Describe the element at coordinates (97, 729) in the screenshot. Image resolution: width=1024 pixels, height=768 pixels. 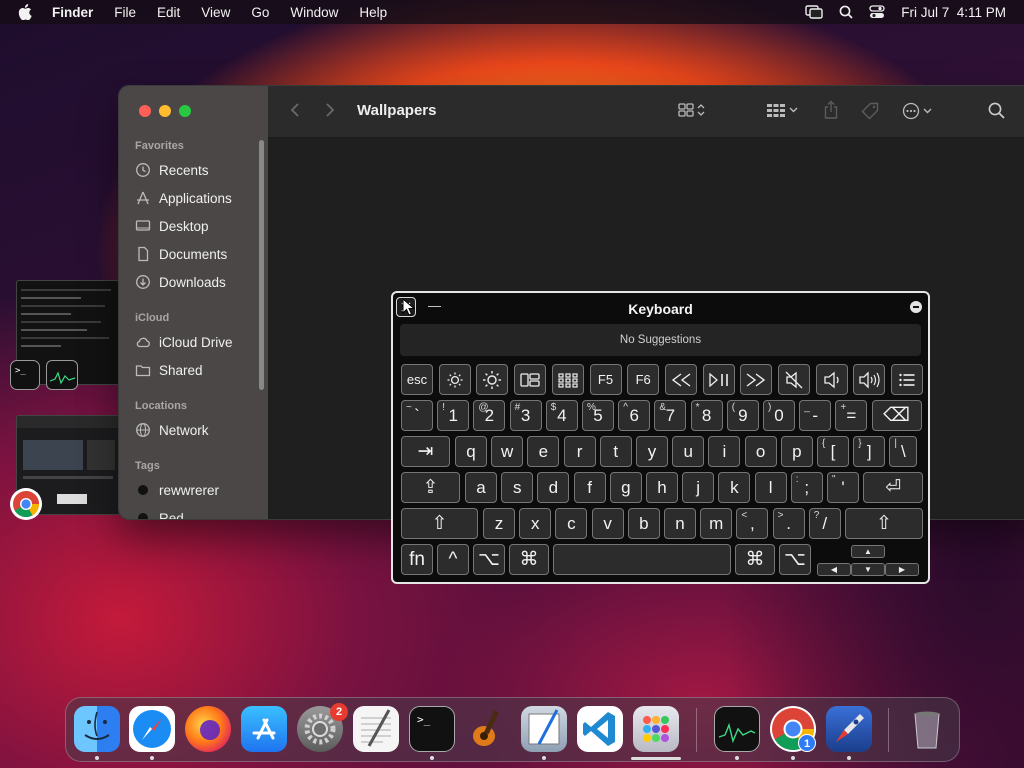
I see `dock-finder` at that location.